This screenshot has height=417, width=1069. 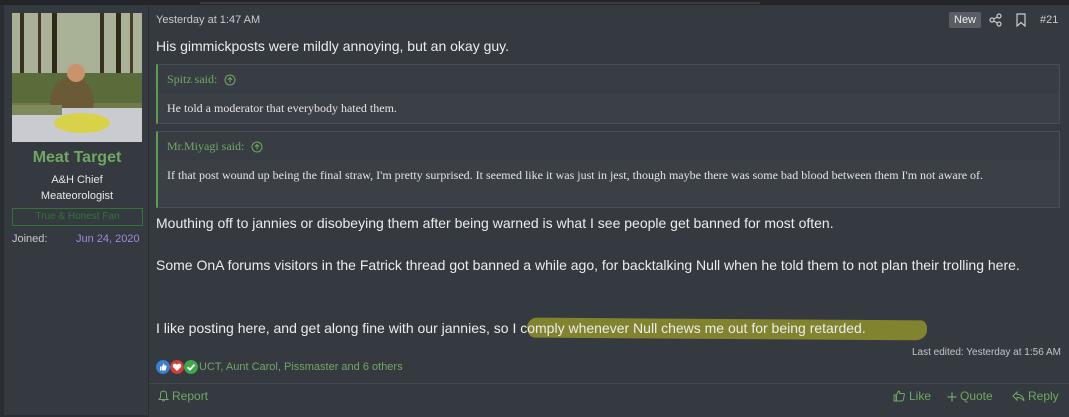 What do you see at coordinates (177, 367) in the screenshot?
I see `heart-icon` at bounding box center [177, 367].